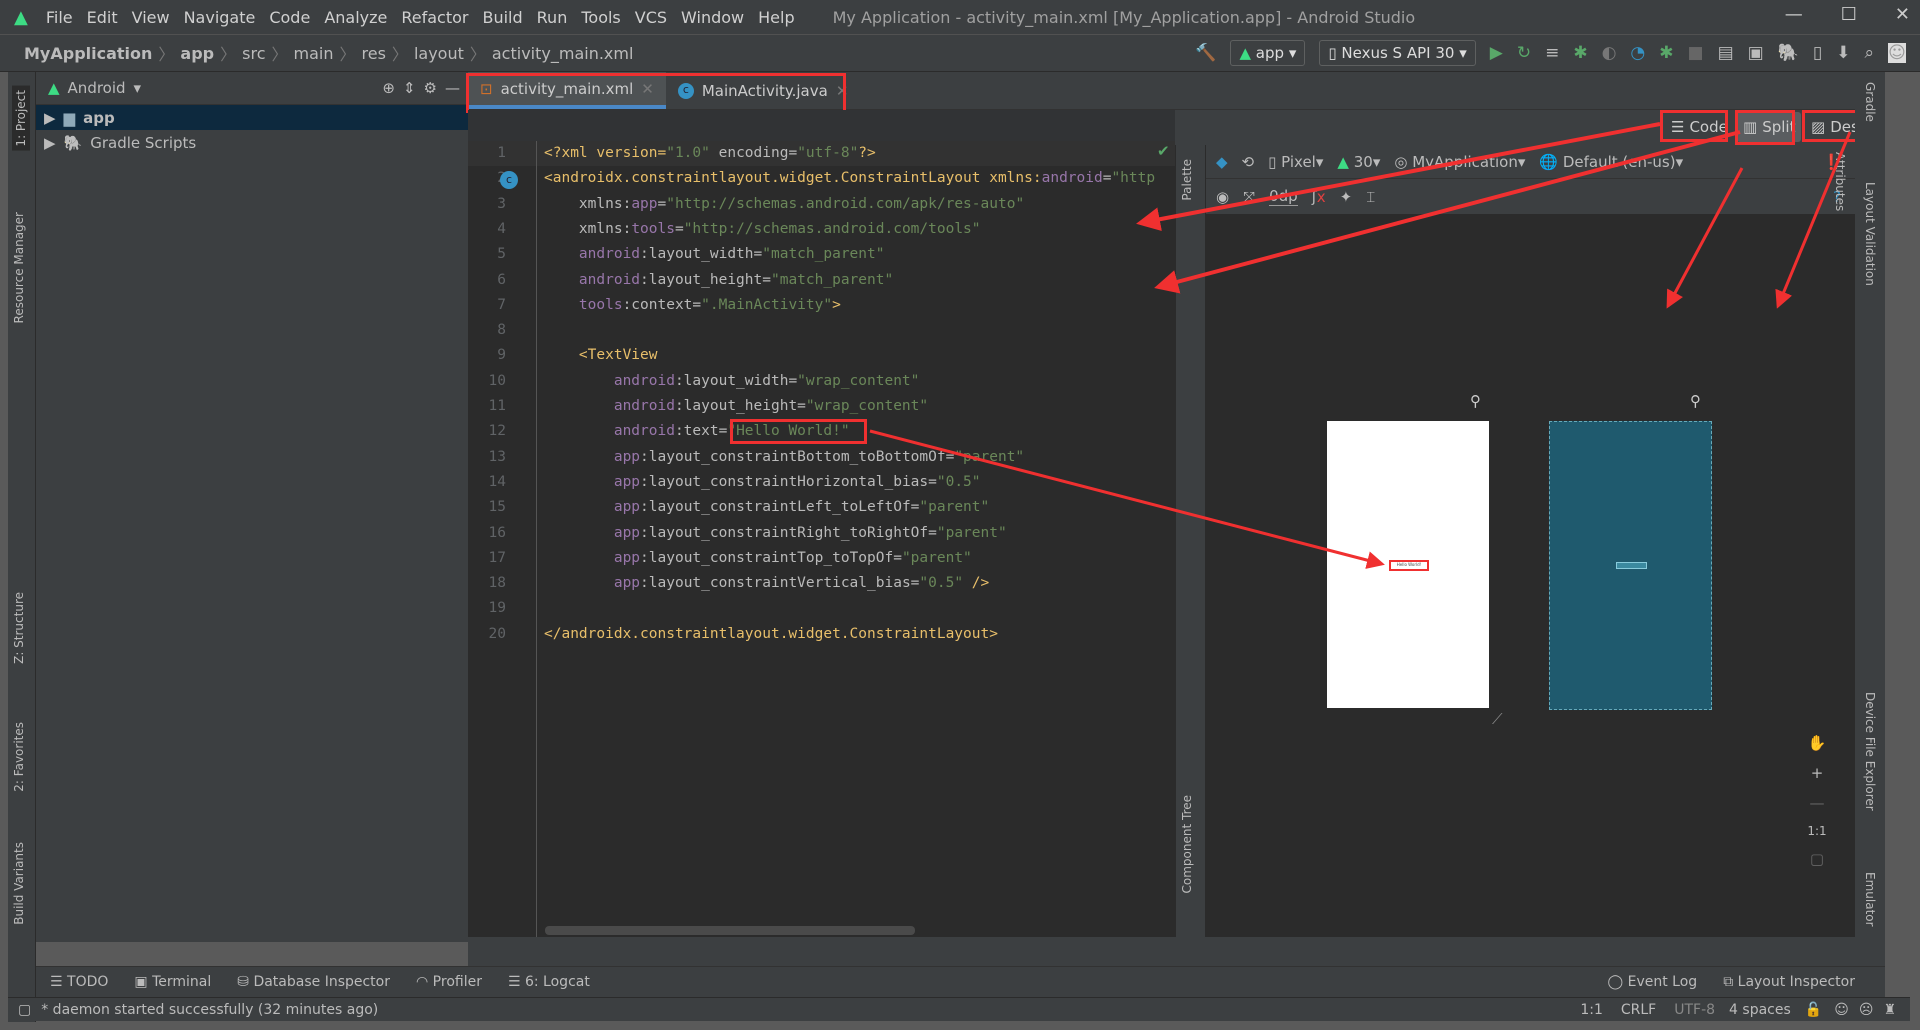  Describe the element at coordinates (289, 17) in the screenshot. I see `menu-code: Code` at that location.